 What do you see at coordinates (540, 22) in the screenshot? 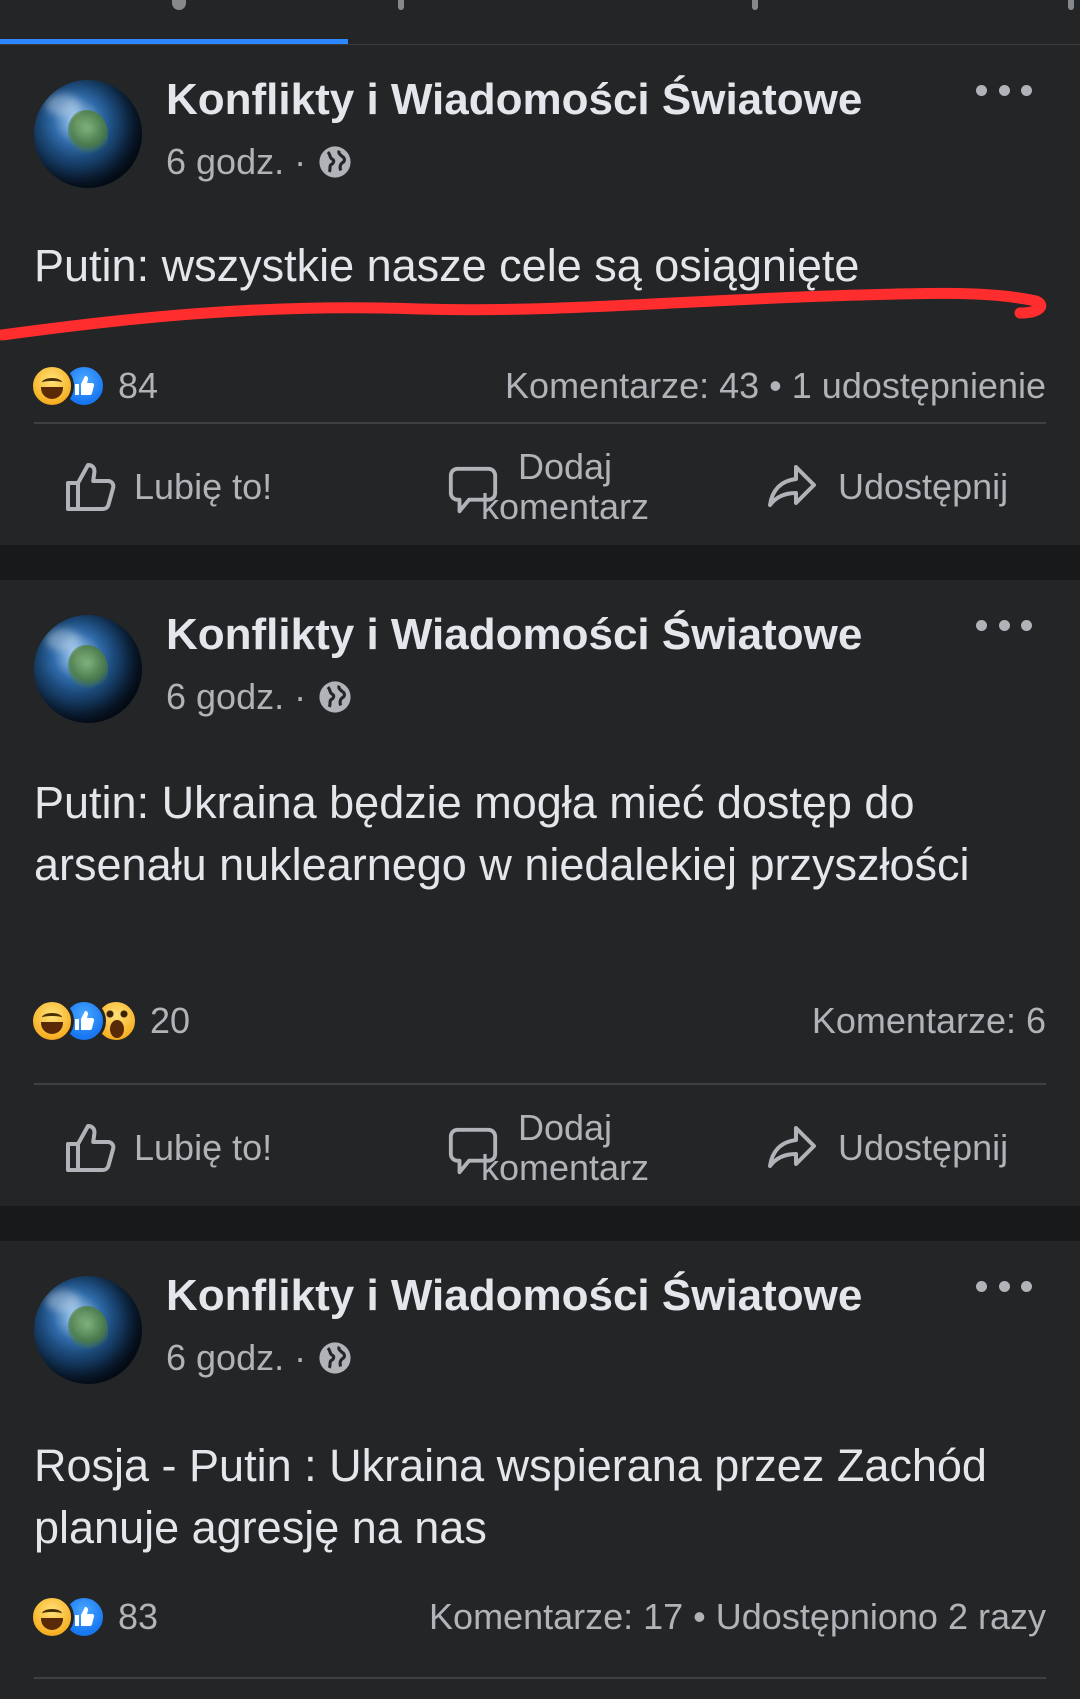
I see `top-tab-bar` at bounding box center [540, 22].